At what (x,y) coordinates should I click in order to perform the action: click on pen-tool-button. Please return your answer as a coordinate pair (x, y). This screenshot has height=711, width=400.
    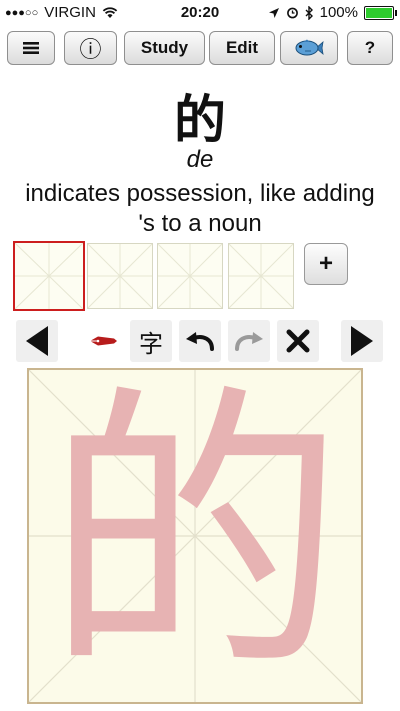
    Looking at the image, I should click on (103, 341).